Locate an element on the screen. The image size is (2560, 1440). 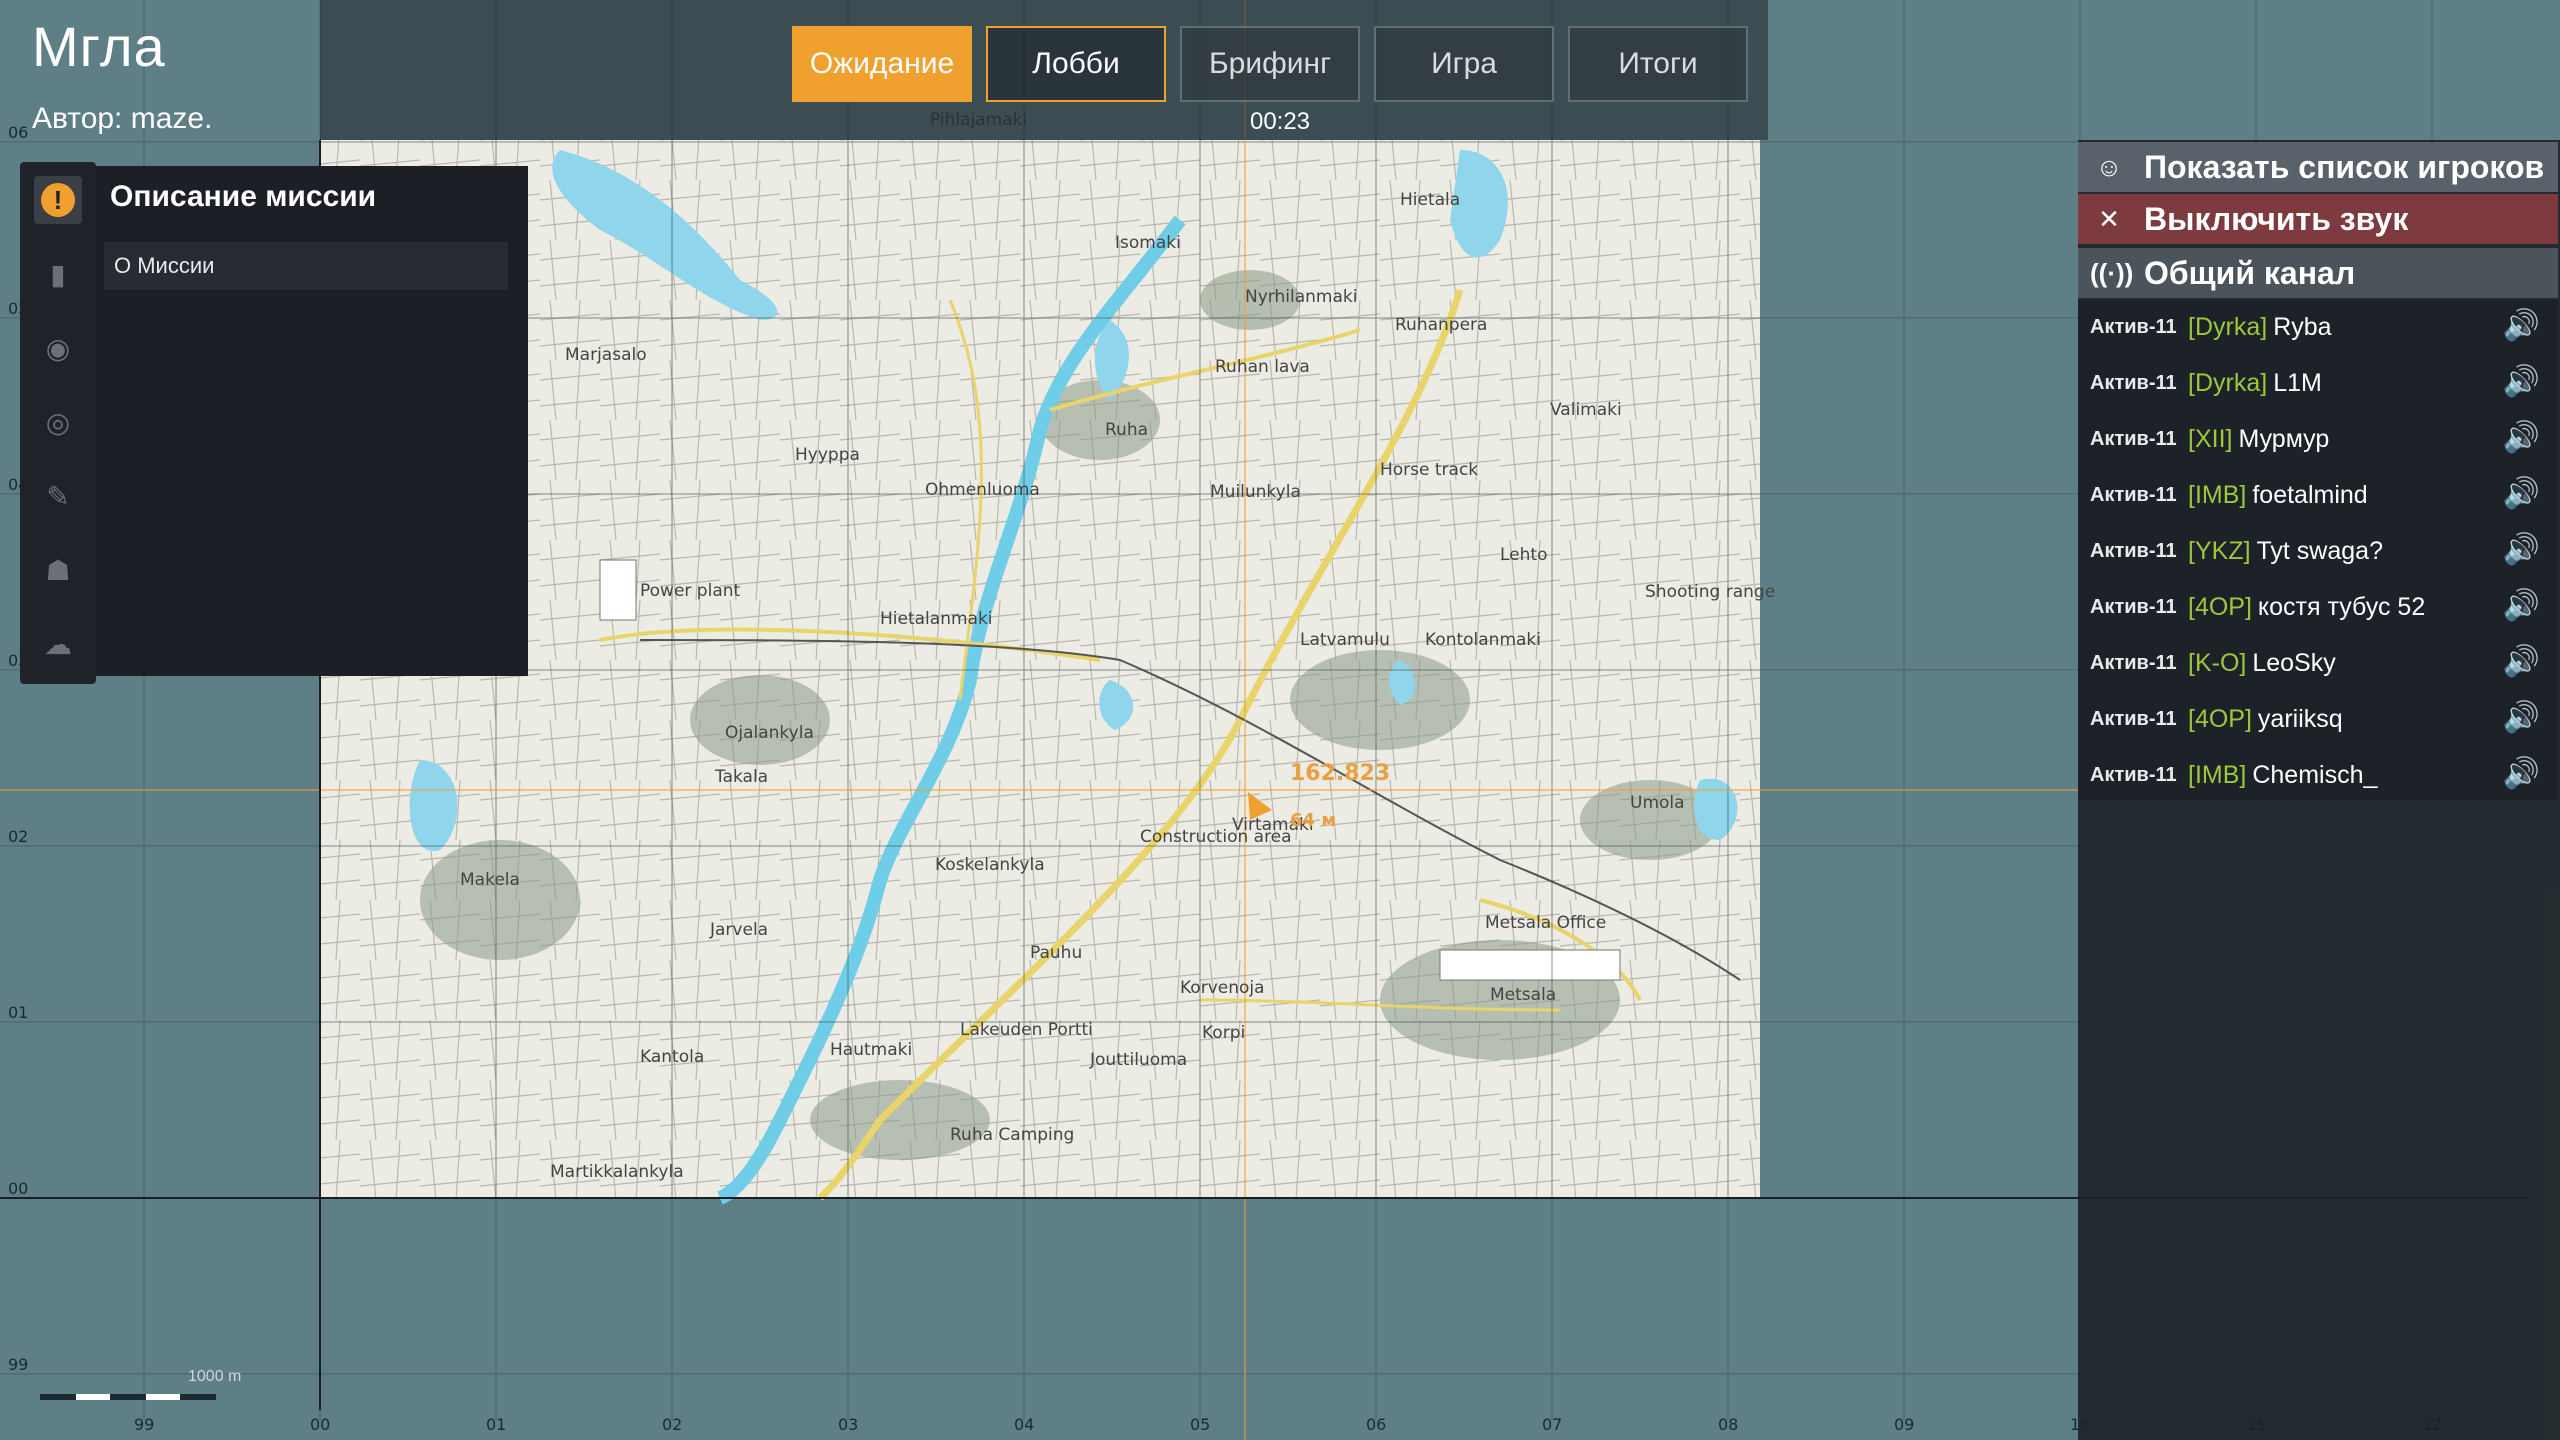
player-tag: [K-O] is located at coordinates (2217, 662).